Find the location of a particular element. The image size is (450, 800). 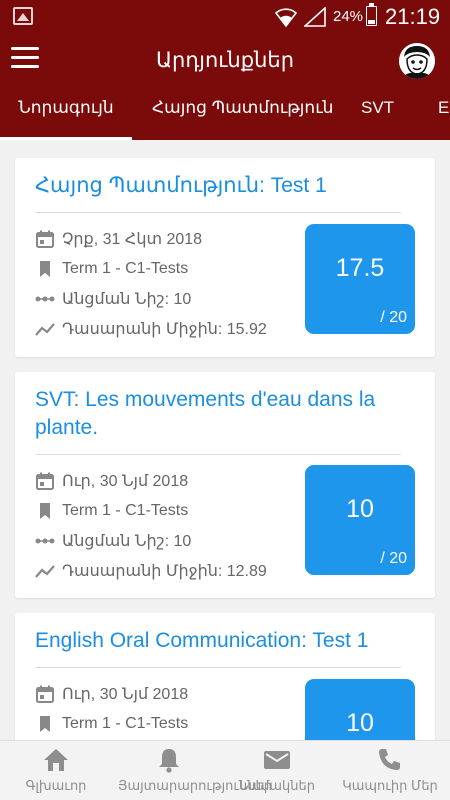

student-avatar-icon is located at coordinates (417, 61).